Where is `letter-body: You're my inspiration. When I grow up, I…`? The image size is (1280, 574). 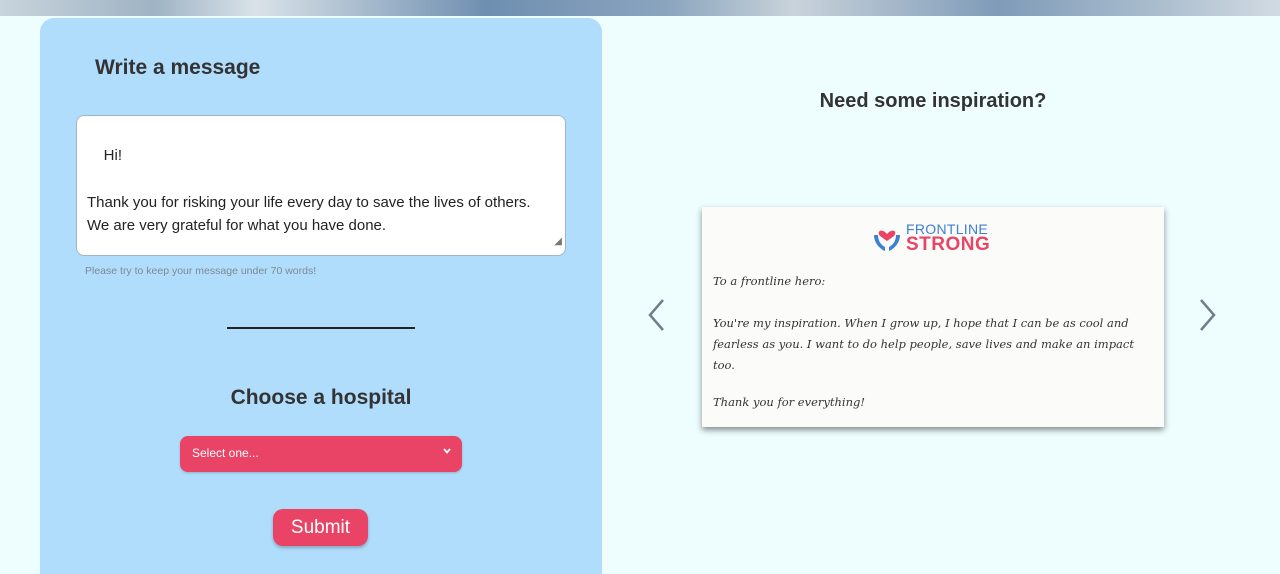
letter-body: You're my inspiration. When I grow up, I… is located at coordinates (923, 344).